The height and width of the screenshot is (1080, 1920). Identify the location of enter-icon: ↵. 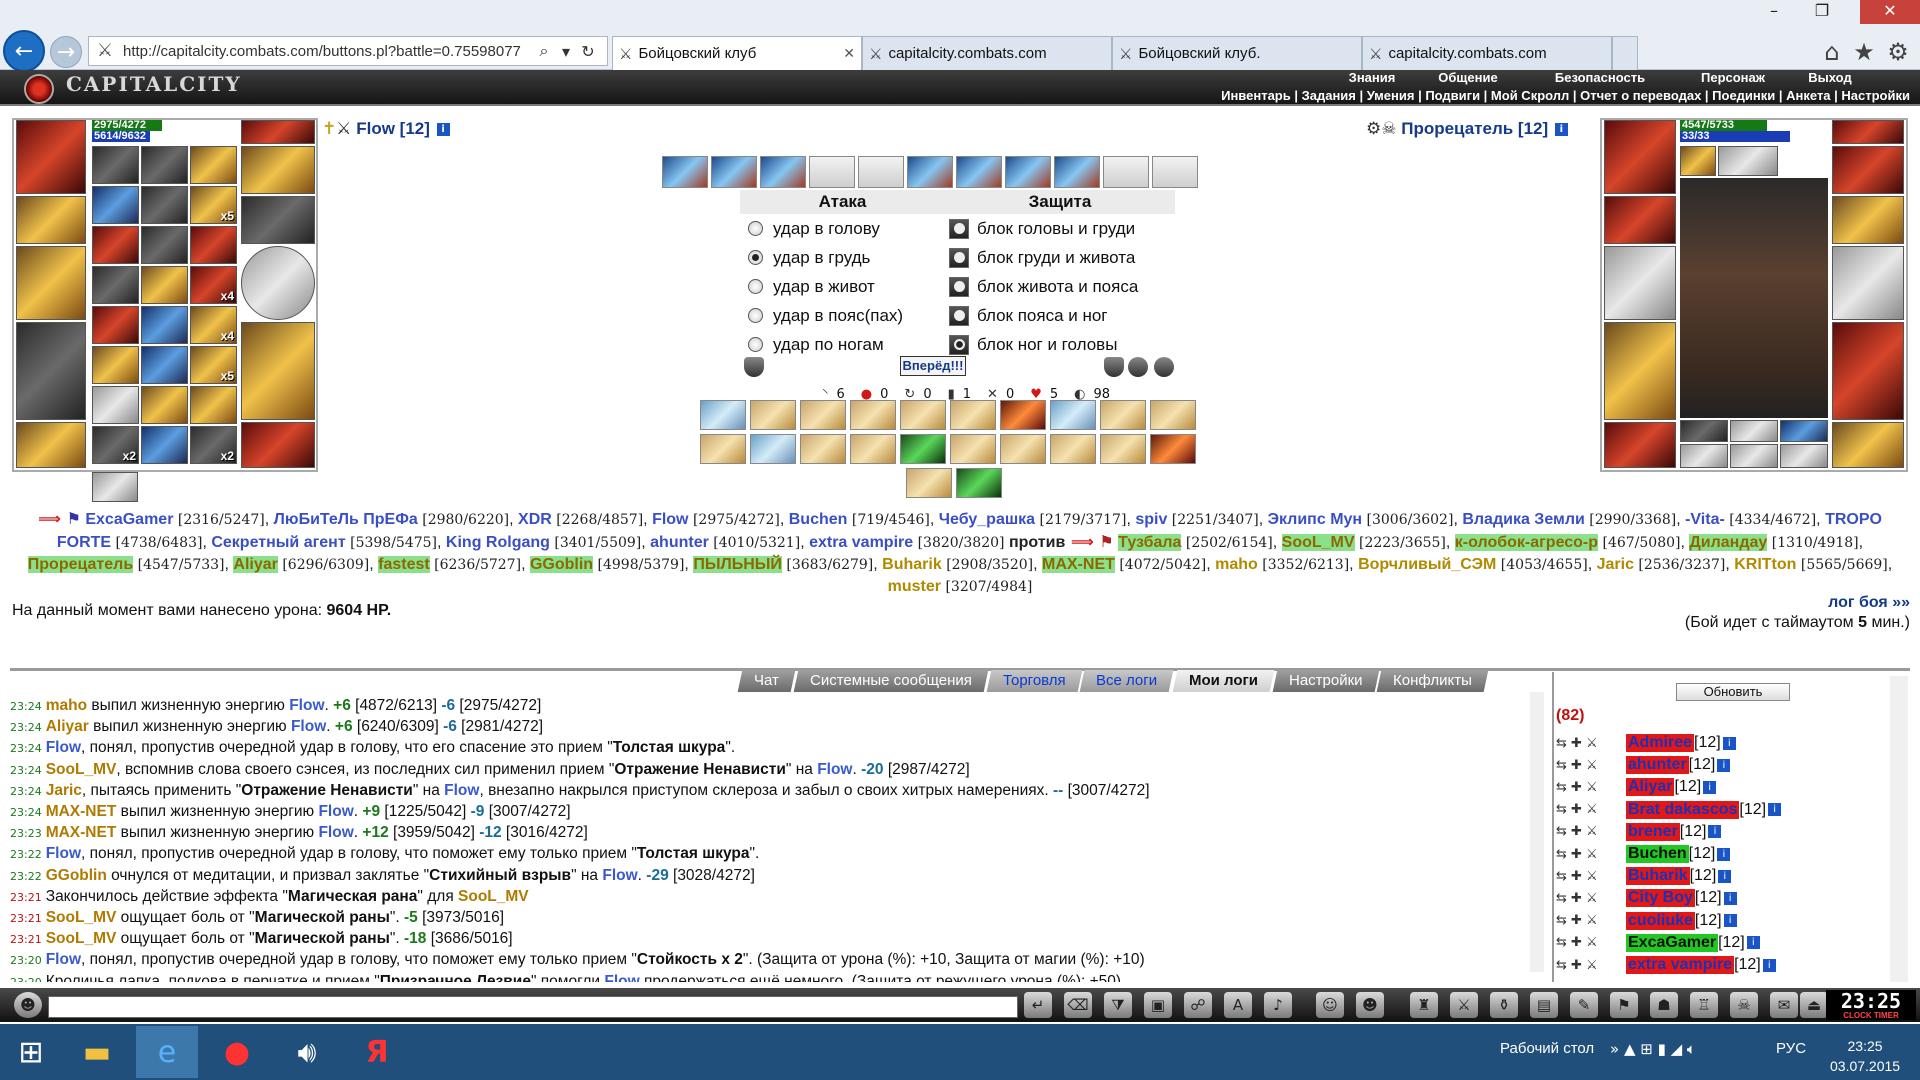
(1038, 1005).